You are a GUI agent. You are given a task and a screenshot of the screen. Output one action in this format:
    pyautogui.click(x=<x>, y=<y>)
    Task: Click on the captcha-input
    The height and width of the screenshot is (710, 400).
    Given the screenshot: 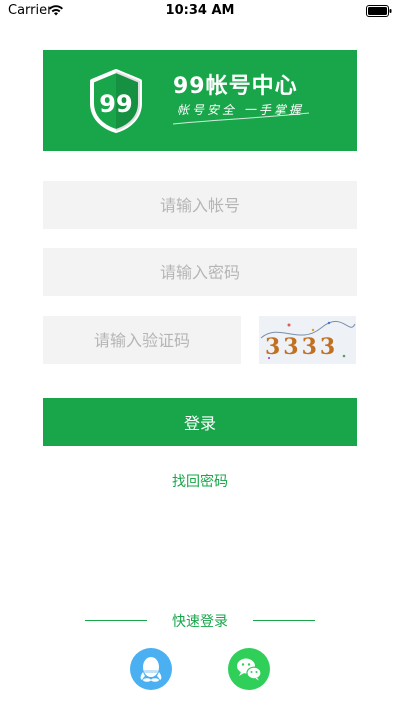 What is the action you would take?
    pyautogui.click(x=142, y=340)
    